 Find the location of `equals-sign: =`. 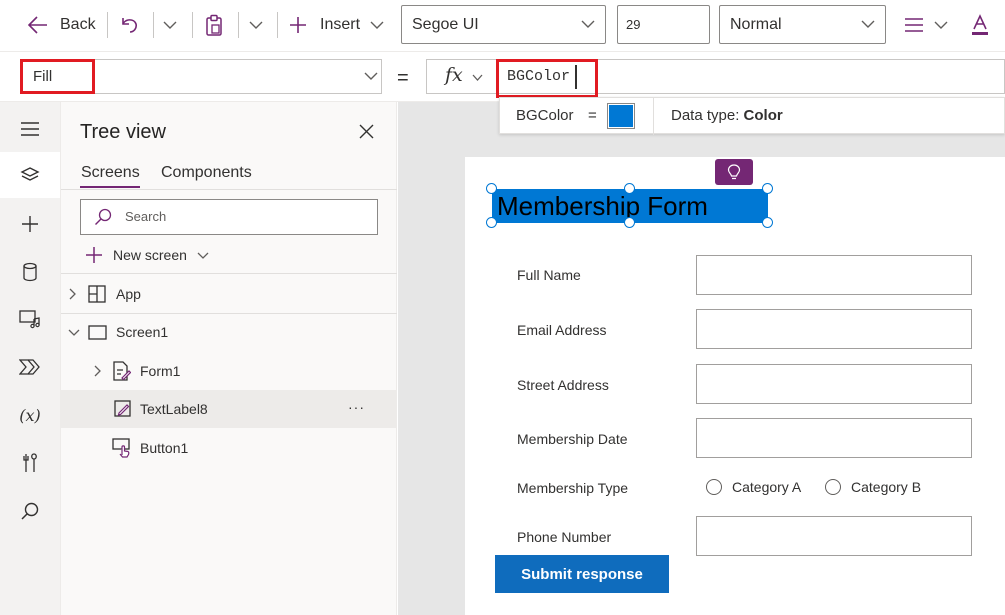

equals-sign: = is located at coordinates (403, 78).